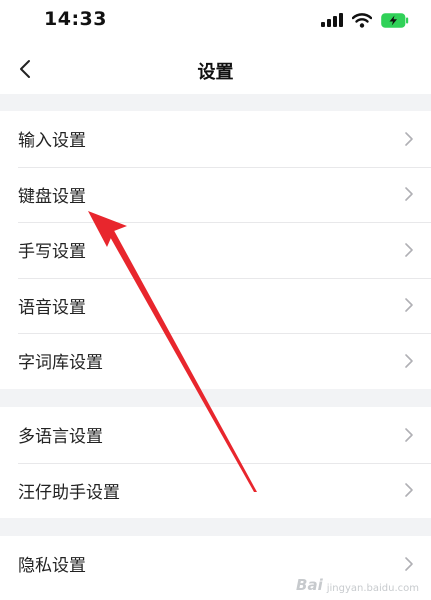 This screenshot has width=431, height=600. What do you see at coordinates (215, 194) in the screenshot?
I see `settings-row-keyboard: 键盘设置` at bounding box center [215, 194].